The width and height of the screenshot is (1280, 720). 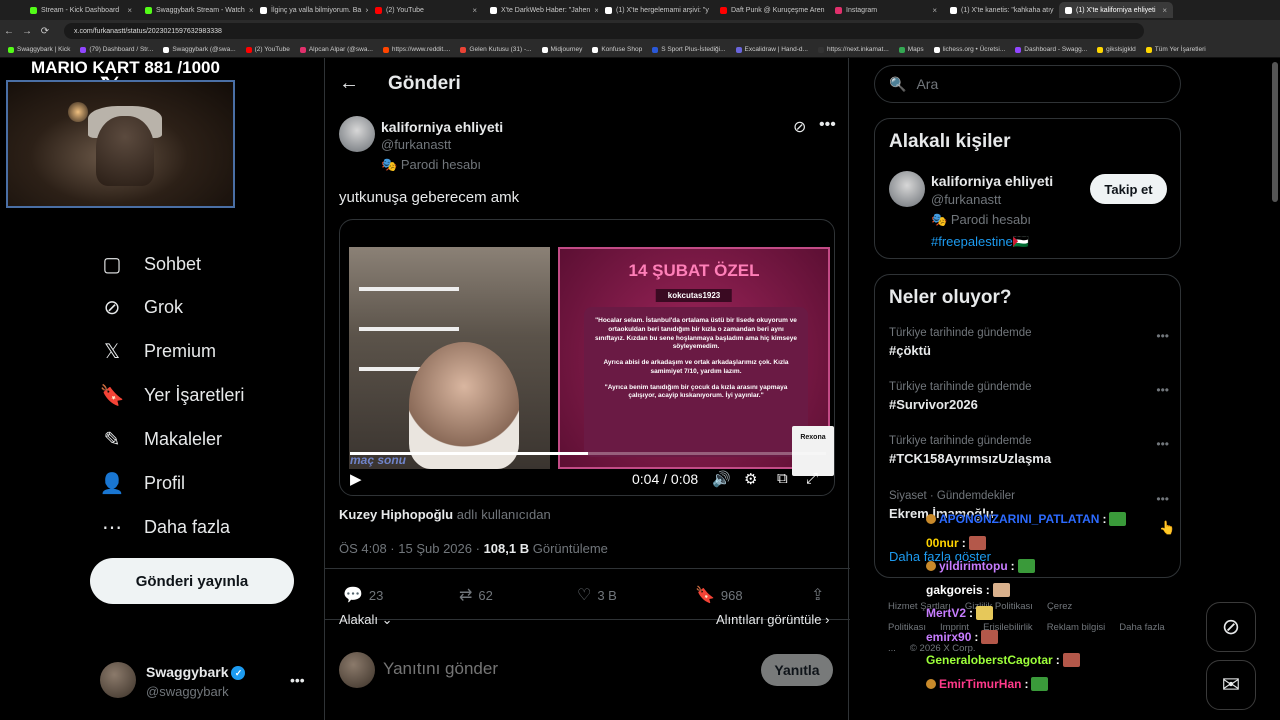 I want to click on reply-action: 💬 23, so click(x=363, y=595).